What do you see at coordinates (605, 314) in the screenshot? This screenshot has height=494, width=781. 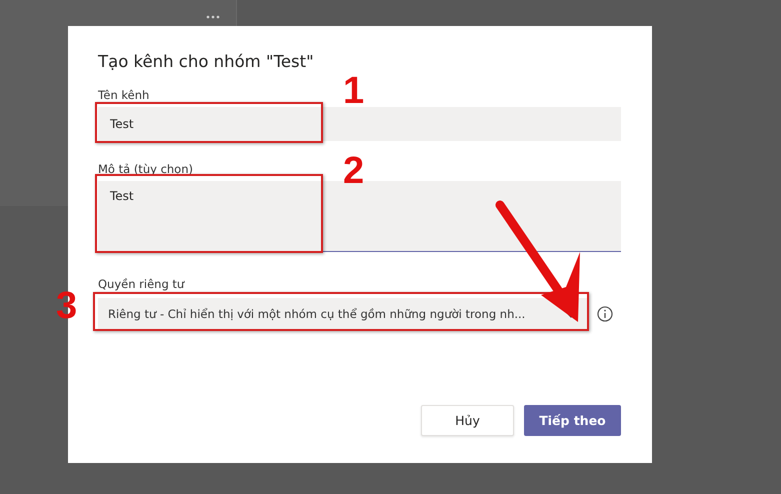 I see `info-icon` at bounding box center [605, 314].